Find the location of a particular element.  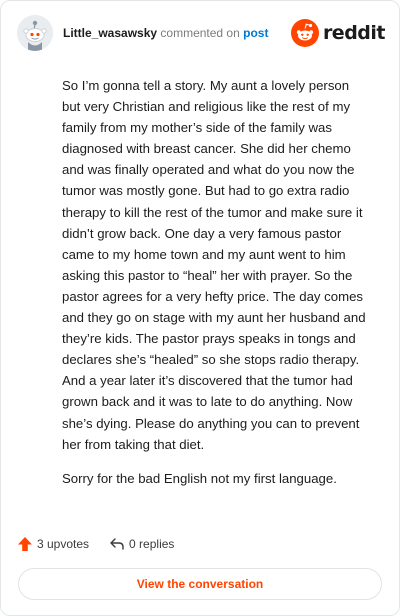

upvote-button: 3 upvotes is located at coordinates (53, 544).